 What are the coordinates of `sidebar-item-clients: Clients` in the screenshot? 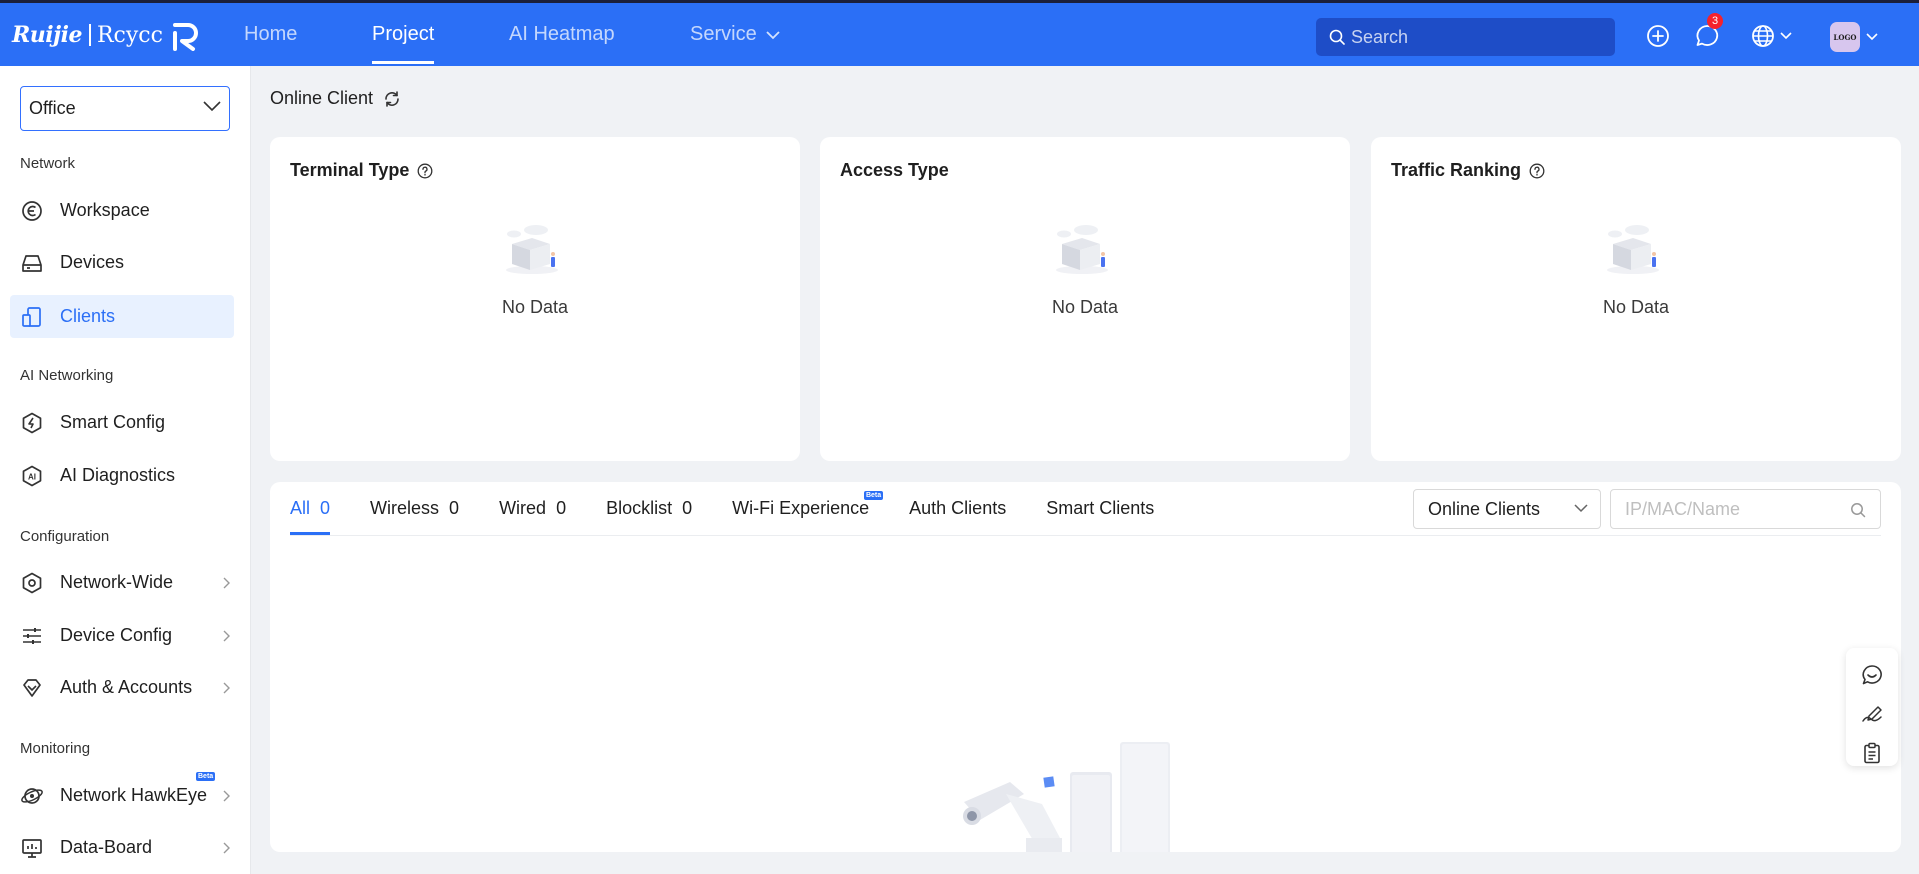 It's located at (122, 316).